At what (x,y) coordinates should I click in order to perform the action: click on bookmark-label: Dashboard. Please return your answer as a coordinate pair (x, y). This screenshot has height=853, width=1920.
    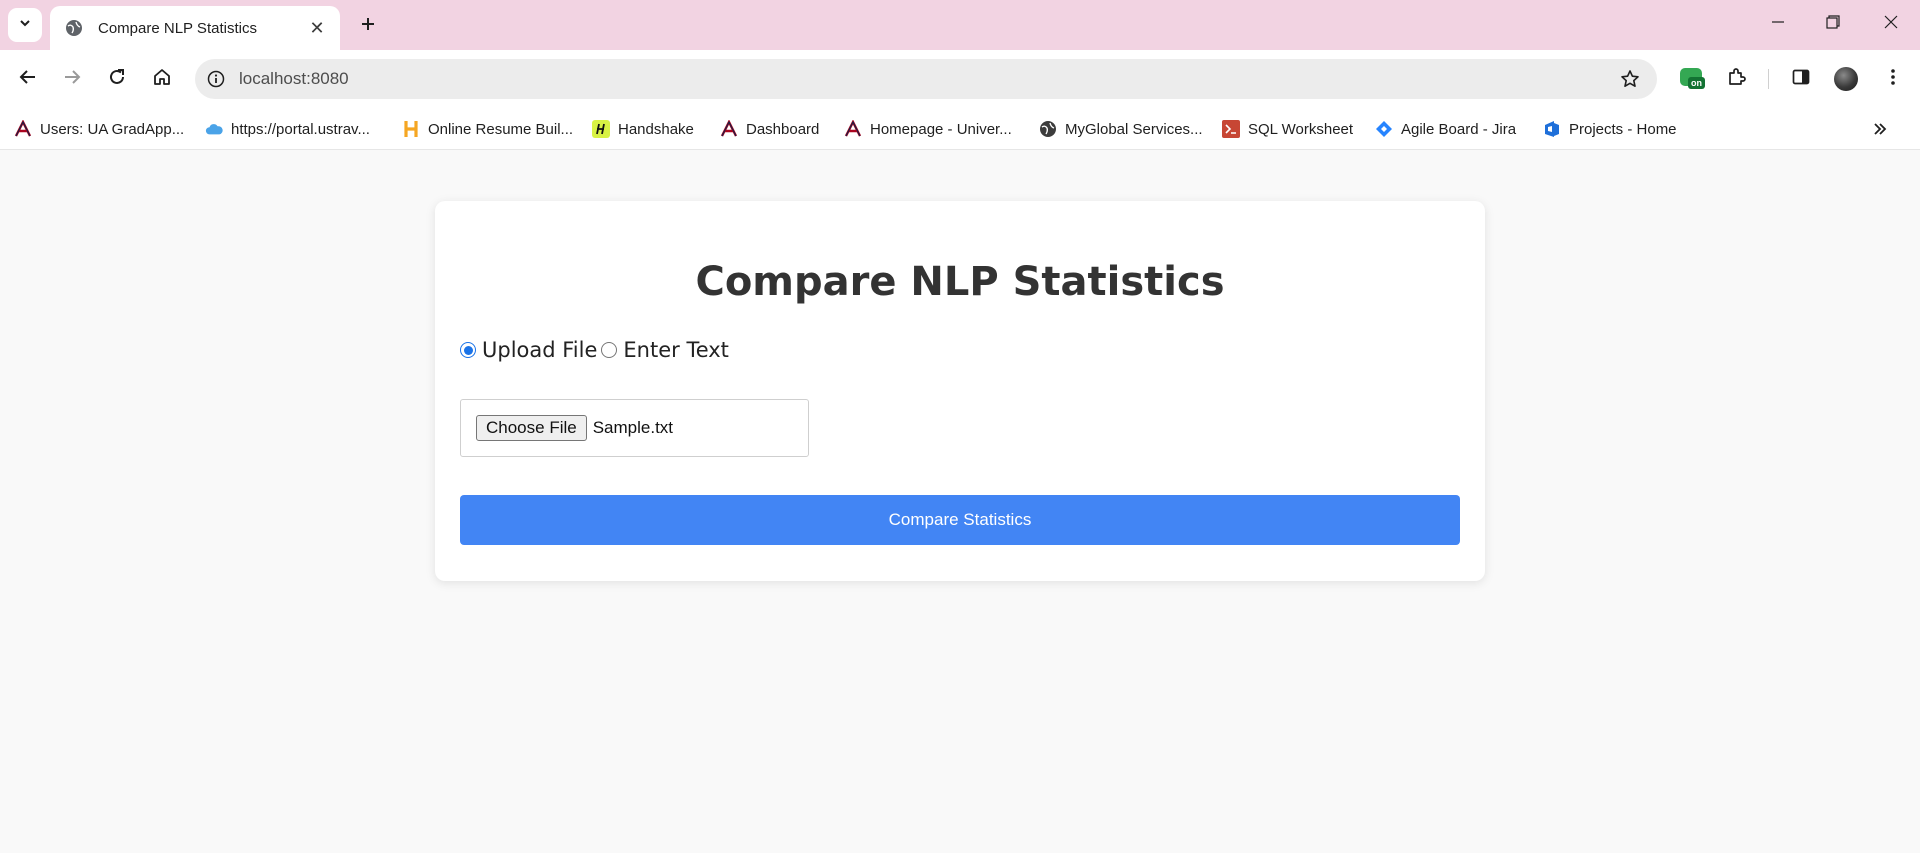
    Looking at the image, I should click on (783, 129).